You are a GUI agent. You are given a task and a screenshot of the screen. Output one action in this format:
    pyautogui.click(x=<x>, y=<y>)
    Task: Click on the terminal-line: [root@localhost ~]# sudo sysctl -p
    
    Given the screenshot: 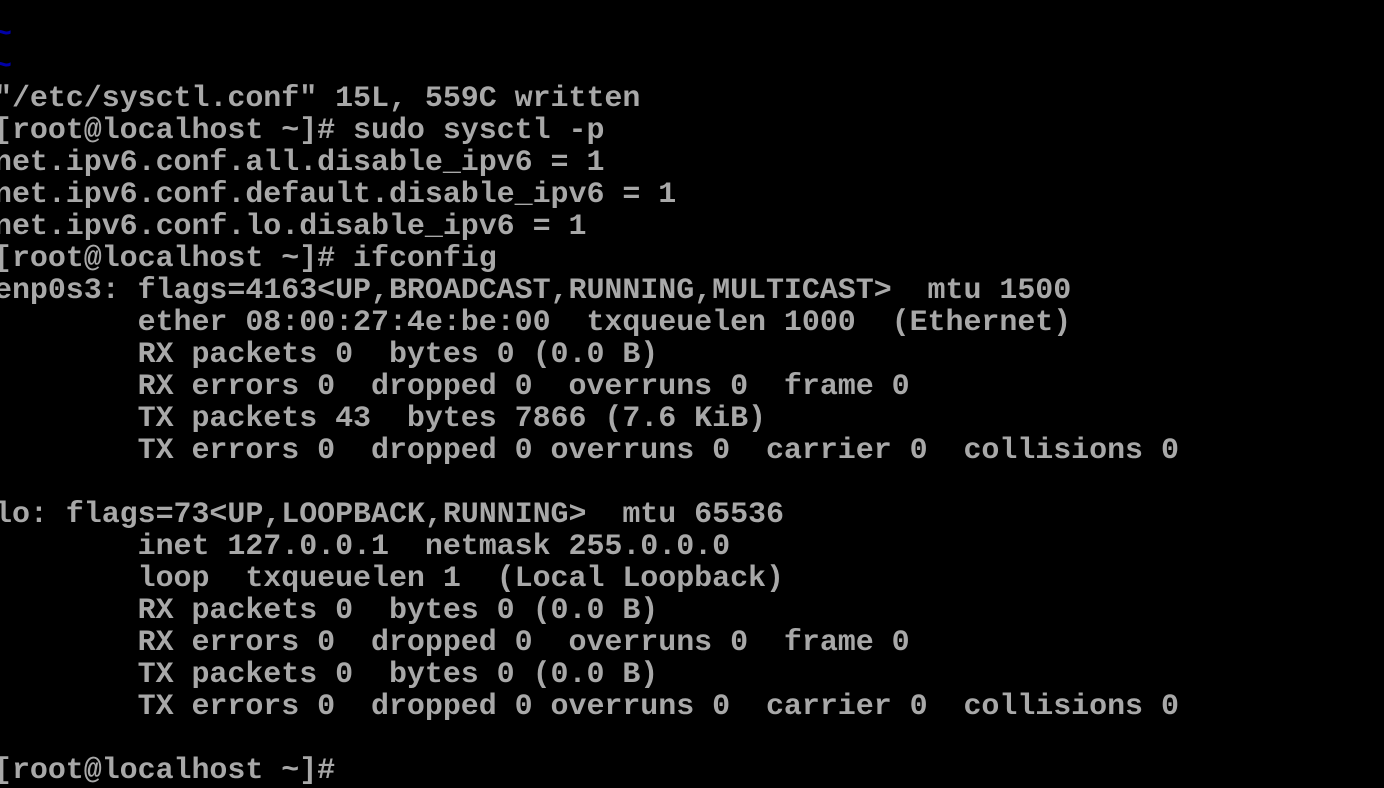 What is the action you would take?
    pyautogui.click(x=302, y=131)
    